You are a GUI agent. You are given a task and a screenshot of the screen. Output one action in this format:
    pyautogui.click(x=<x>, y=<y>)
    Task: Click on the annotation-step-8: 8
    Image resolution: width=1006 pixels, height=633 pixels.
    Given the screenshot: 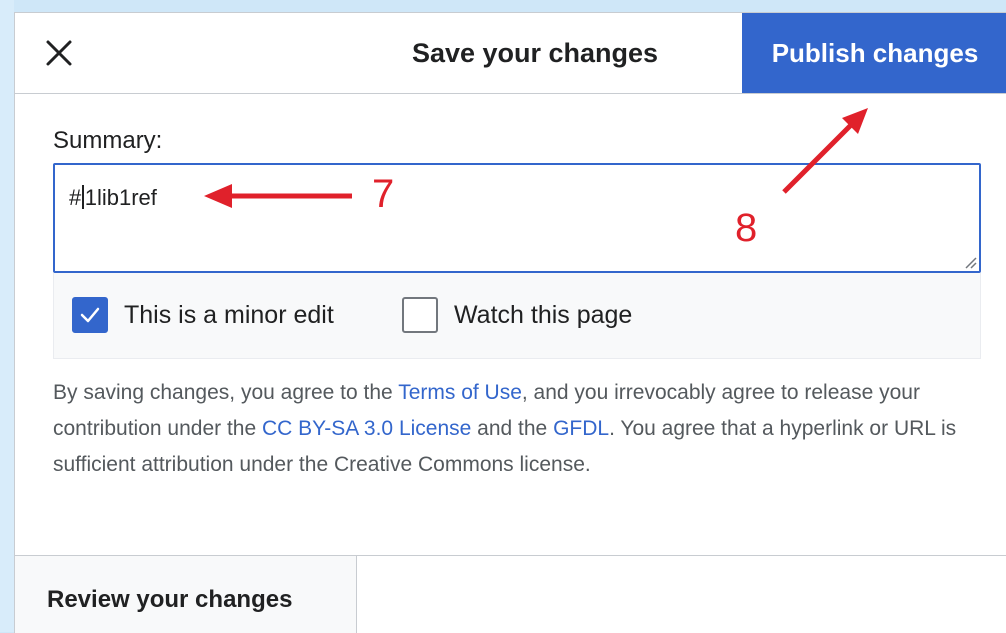 What is the action you would take?
    pyautogui.click(x=746, y=228)
    